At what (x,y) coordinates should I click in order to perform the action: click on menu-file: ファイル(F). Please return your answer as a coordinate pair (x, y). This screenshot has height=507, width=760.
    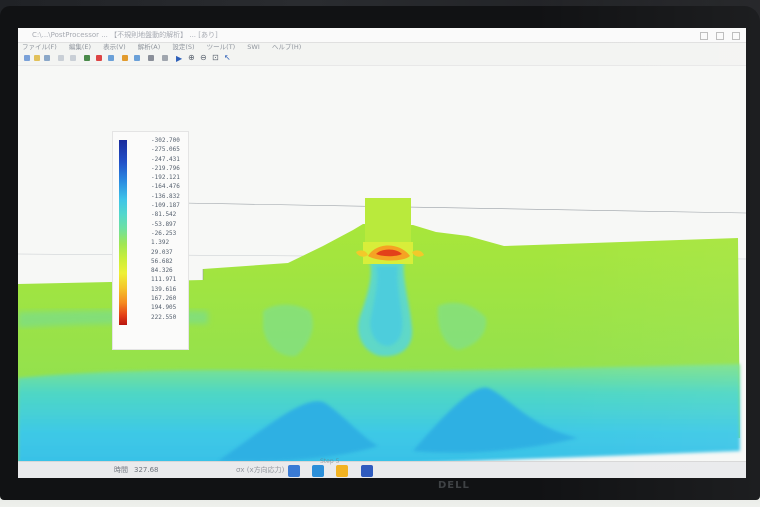
    Looking at the image, I should click on (39, 47).